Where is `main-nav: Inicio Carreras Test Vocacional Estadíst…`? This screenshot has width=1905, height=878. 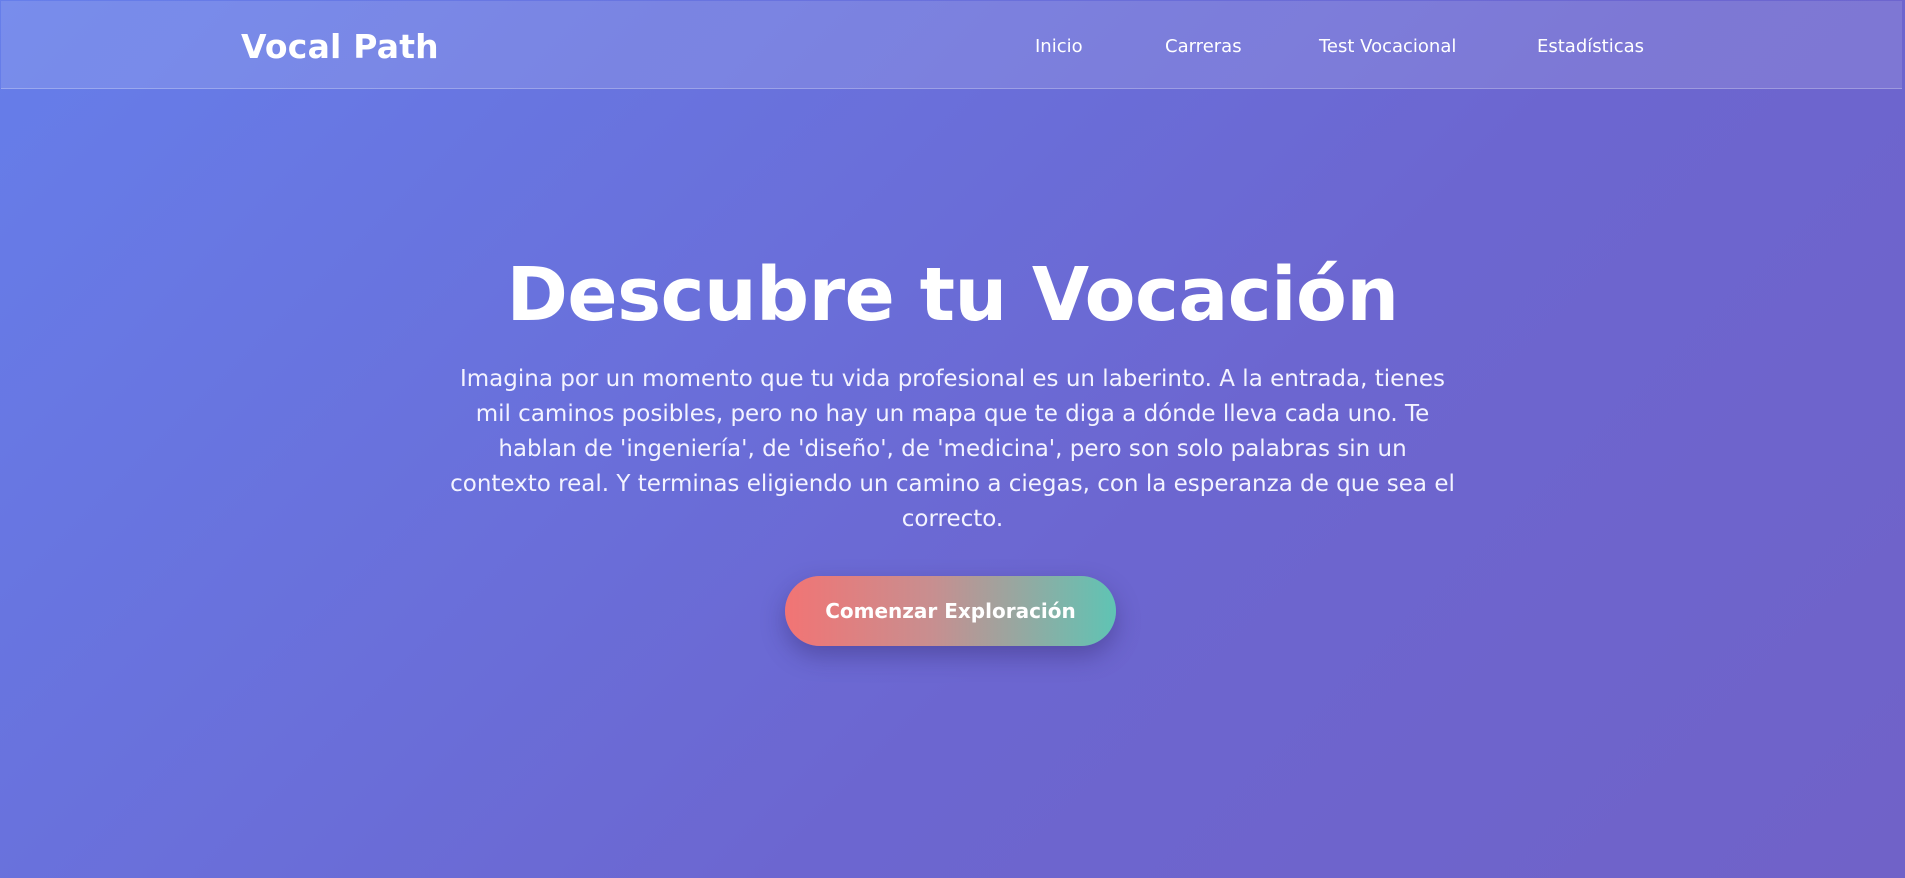 main-nav: Inicio Carreras Test Vocacional Estadíst… is located at coordinates (951, 48).